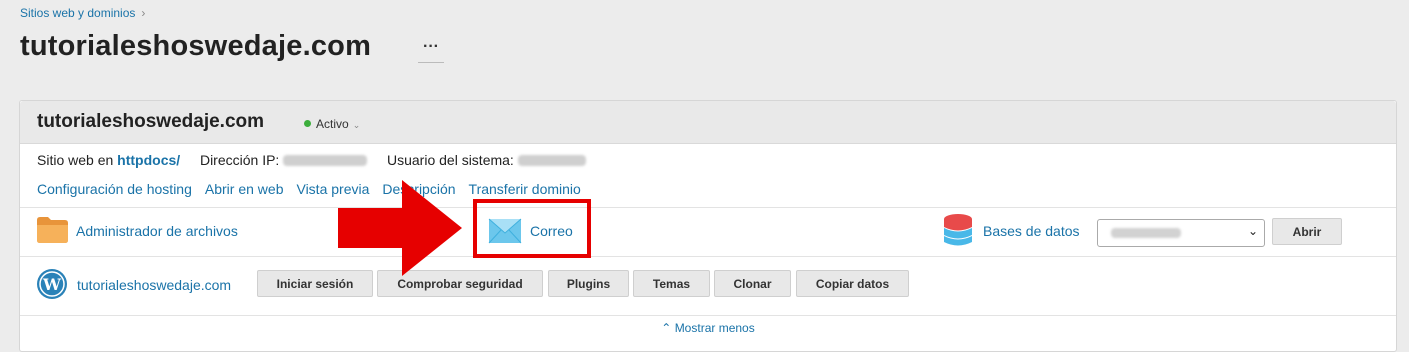  Describe the element at coordinates (196, 46) in the screenshot. I see `page-title: tutorialeshoswedaje.com` at that location.